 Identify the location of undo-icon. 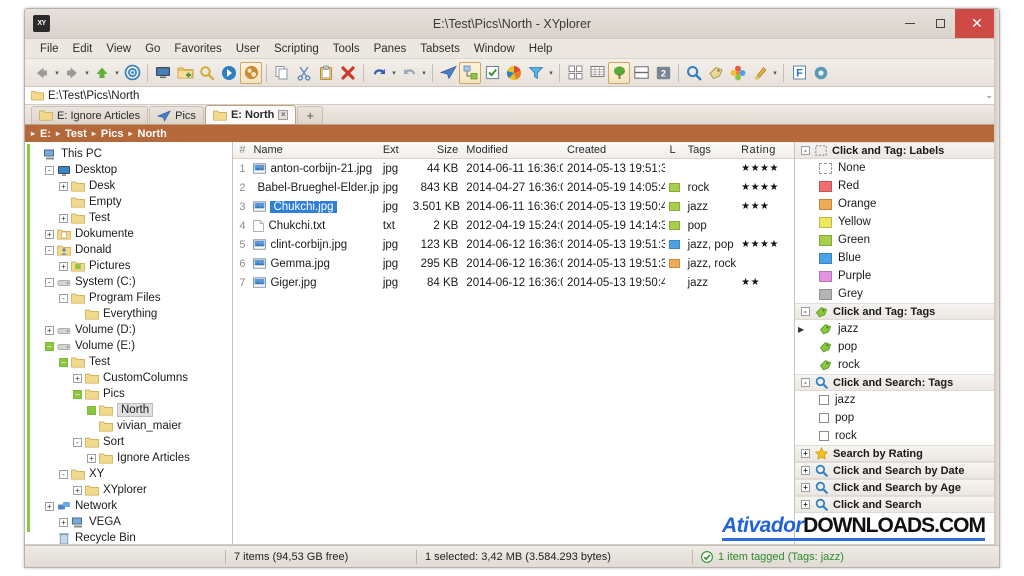
(379, 73).